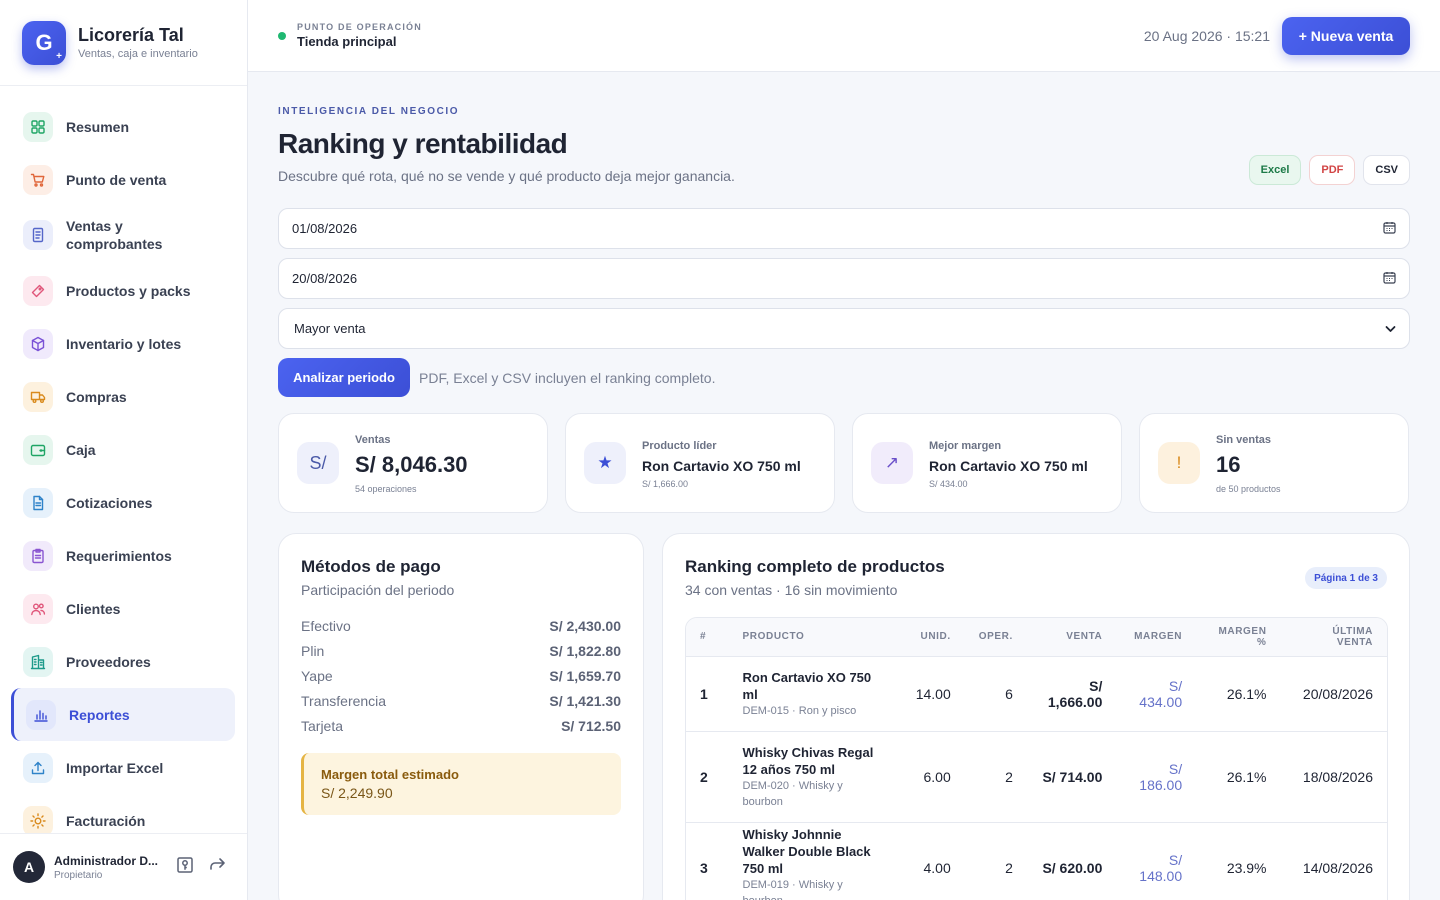  I want to click on brand-logo: G +, so click(44, 42).